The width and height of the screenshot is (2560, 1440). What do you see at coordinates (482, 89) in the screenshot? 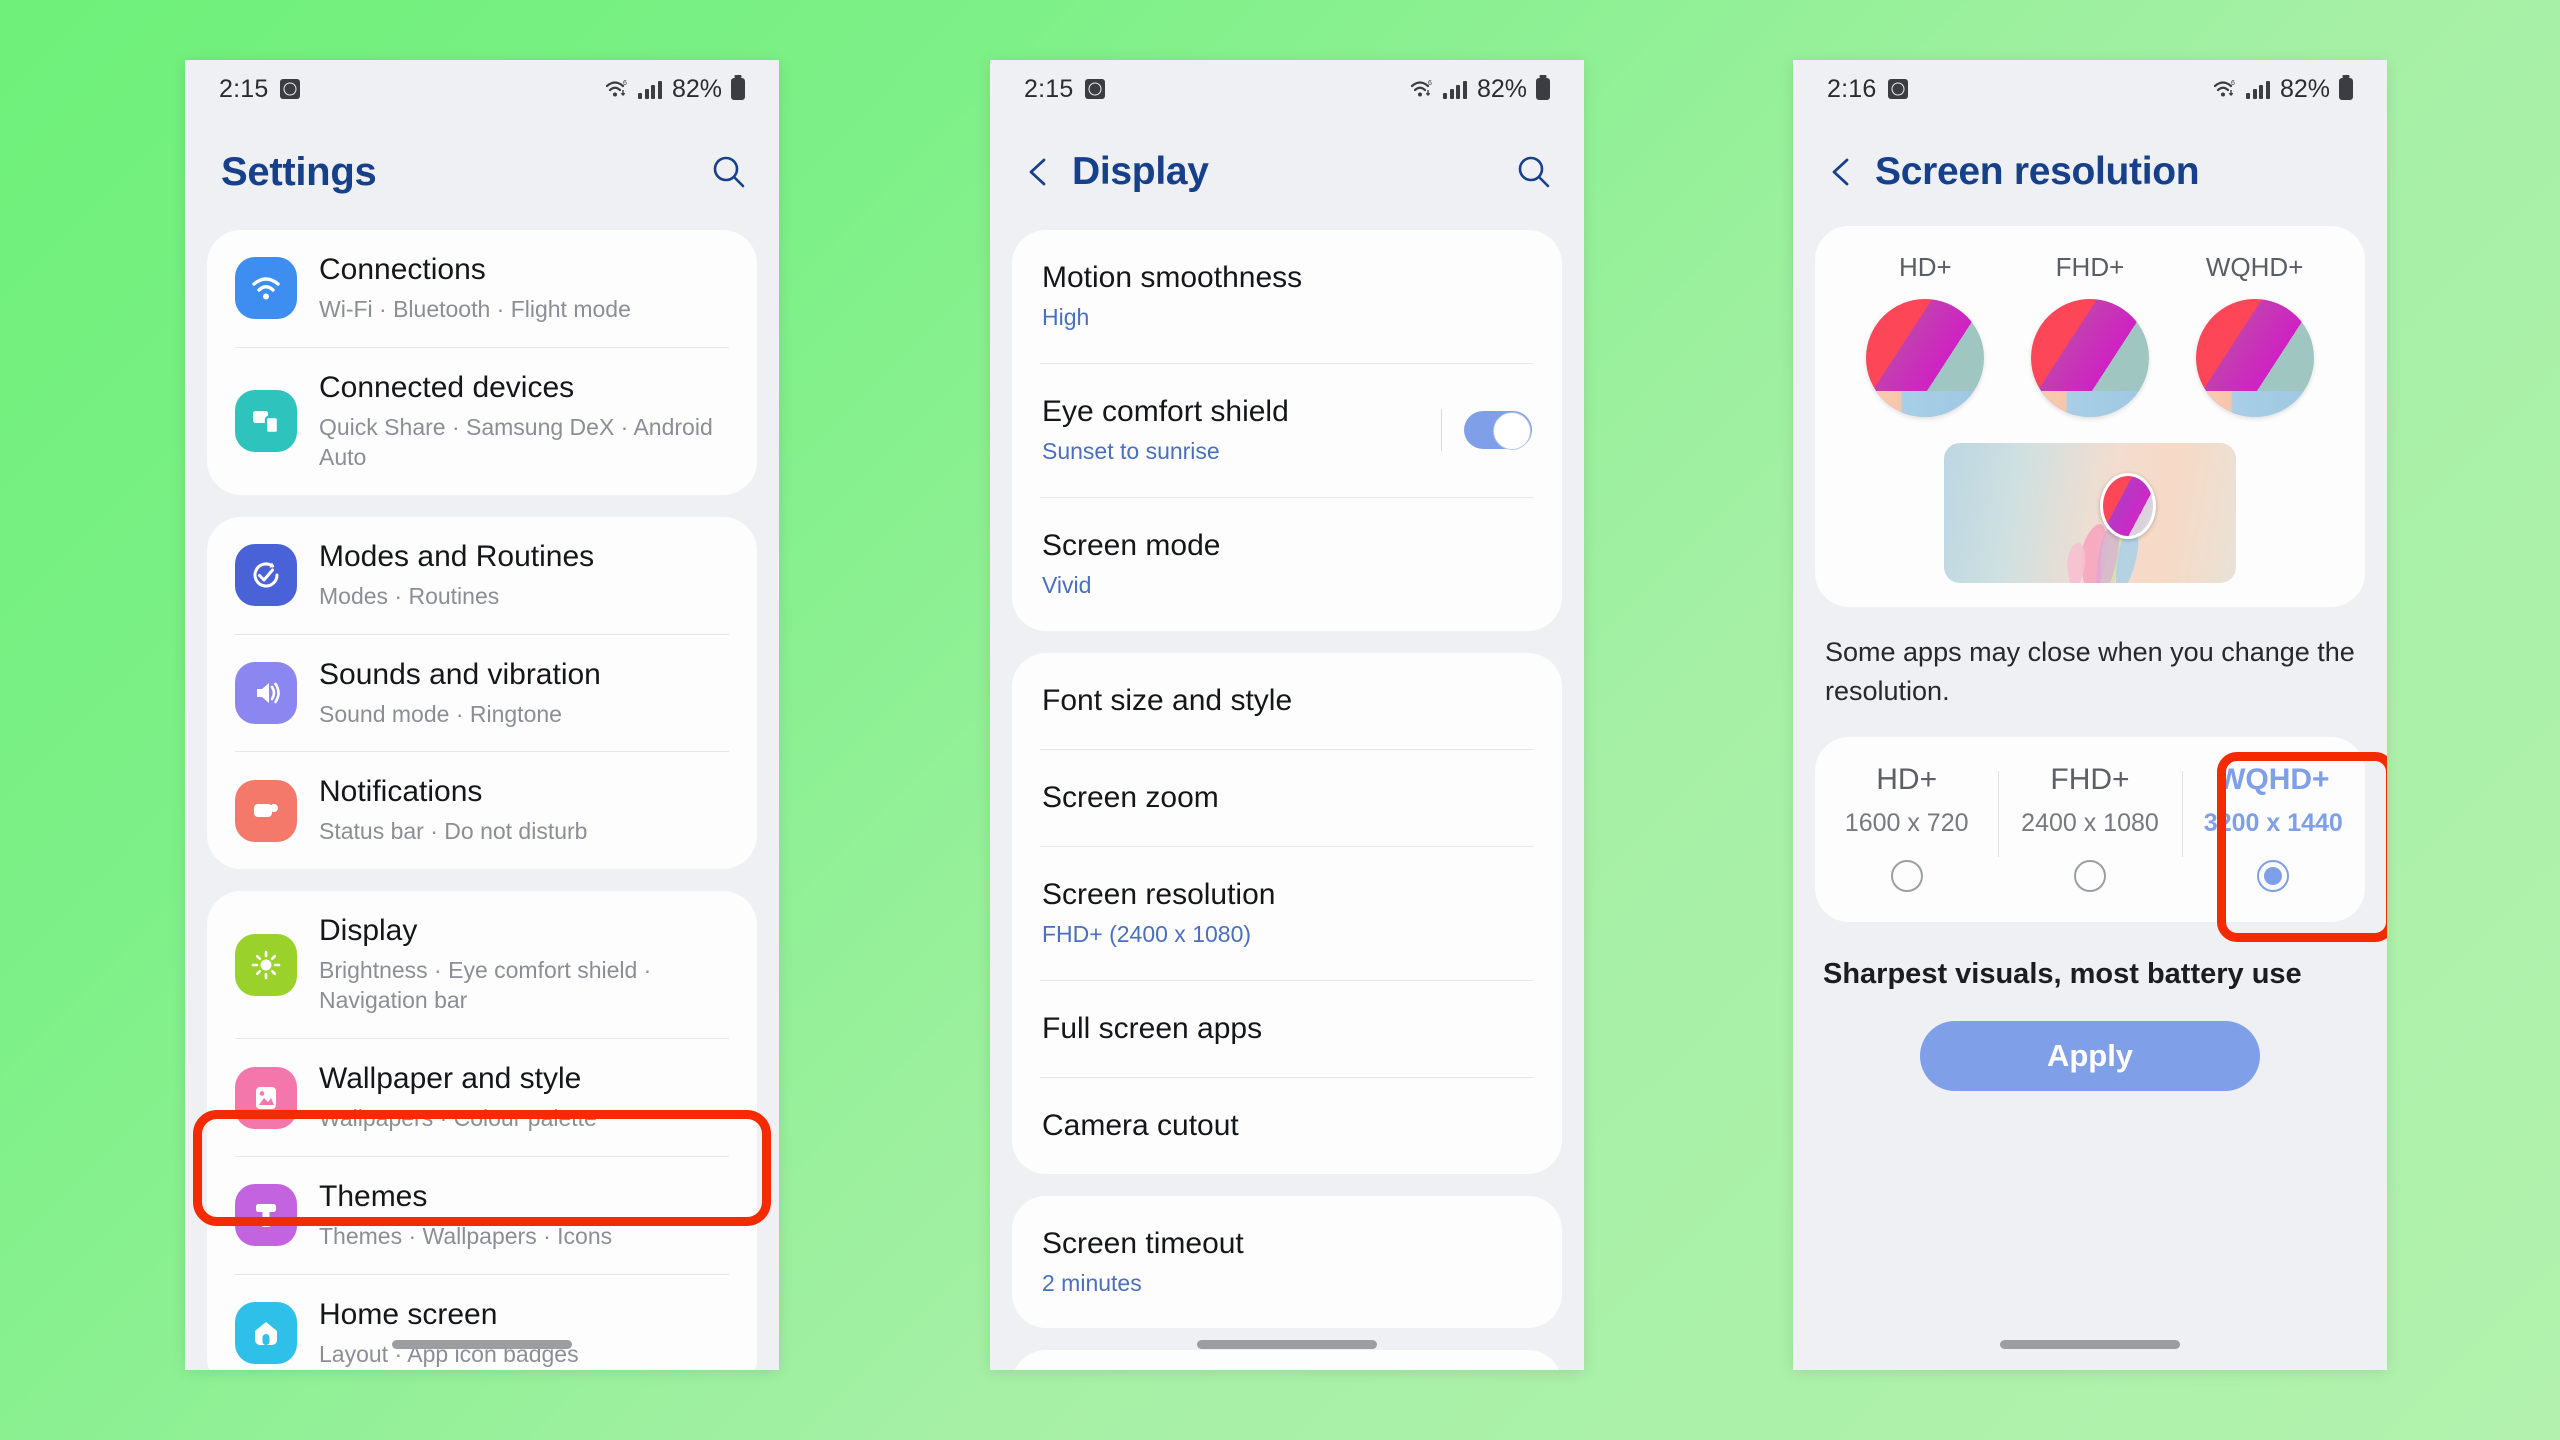
I see `status-bar: 2:15 6 82%` at bounding box center [482, 89].